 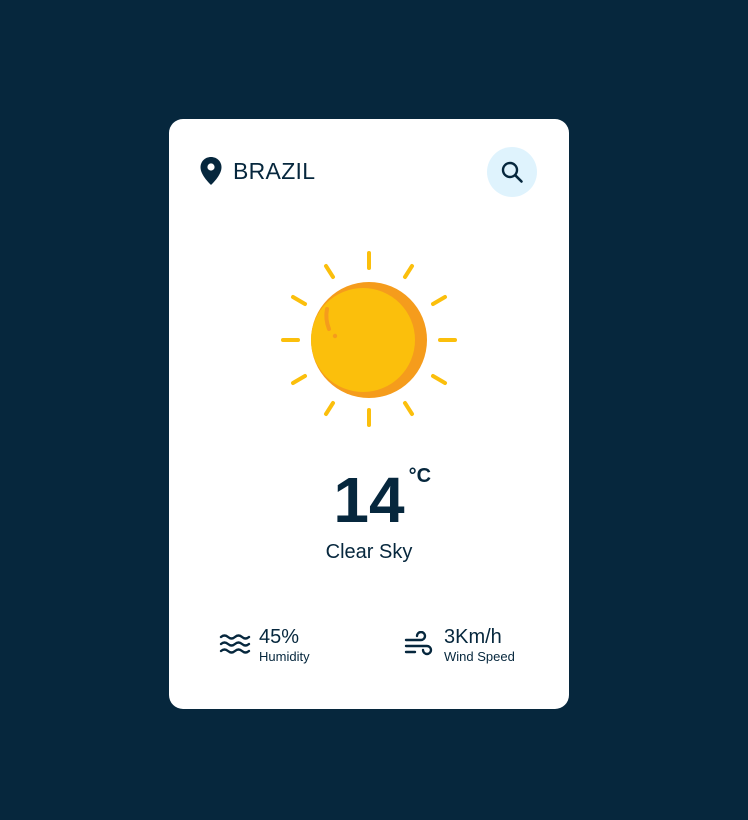 What do you see at coordinates (235, 644) in the screenshot?
I see `waves-icon` at bounding box center [235, 644].